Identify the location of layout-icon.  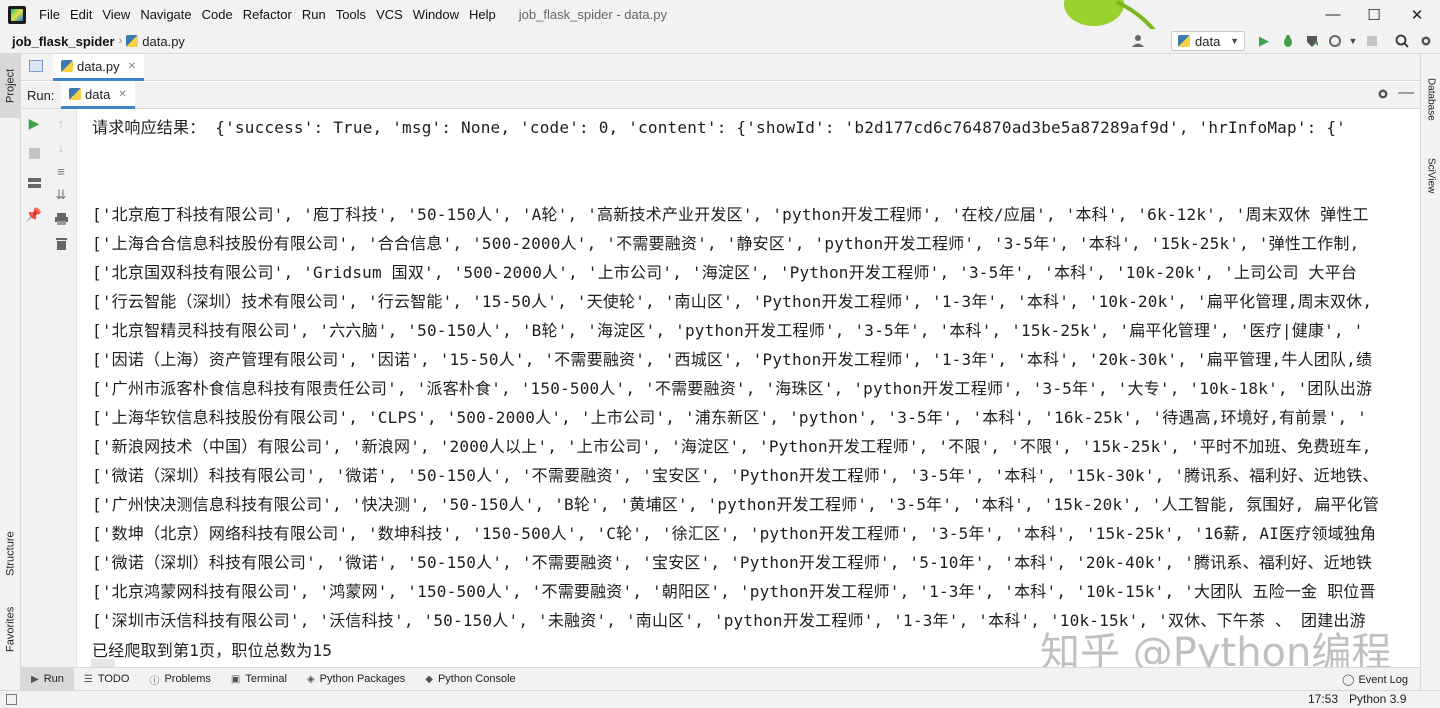
(34, 183).